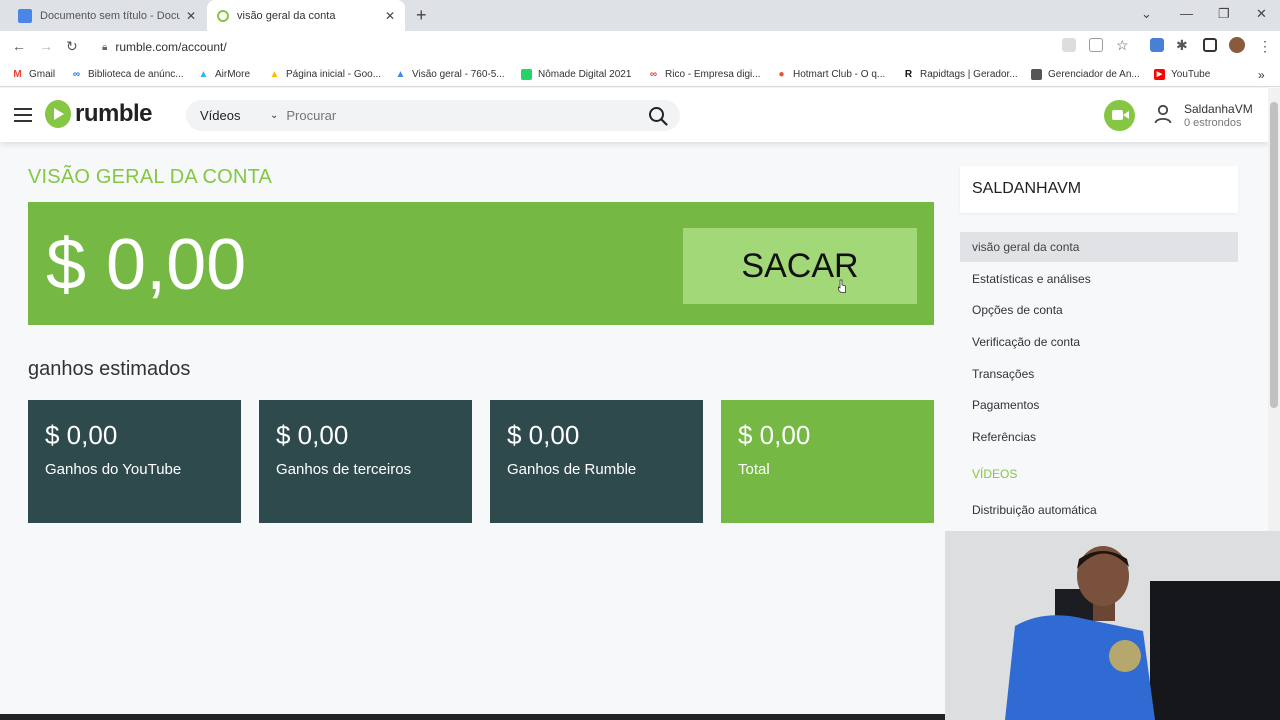 This screenshot has height=720, width=1280. What do you see at coordinates (1099, 405) in the screenshot?
I see `menu-item-payments: Pagamentos` at bounding box center [1099, 405].